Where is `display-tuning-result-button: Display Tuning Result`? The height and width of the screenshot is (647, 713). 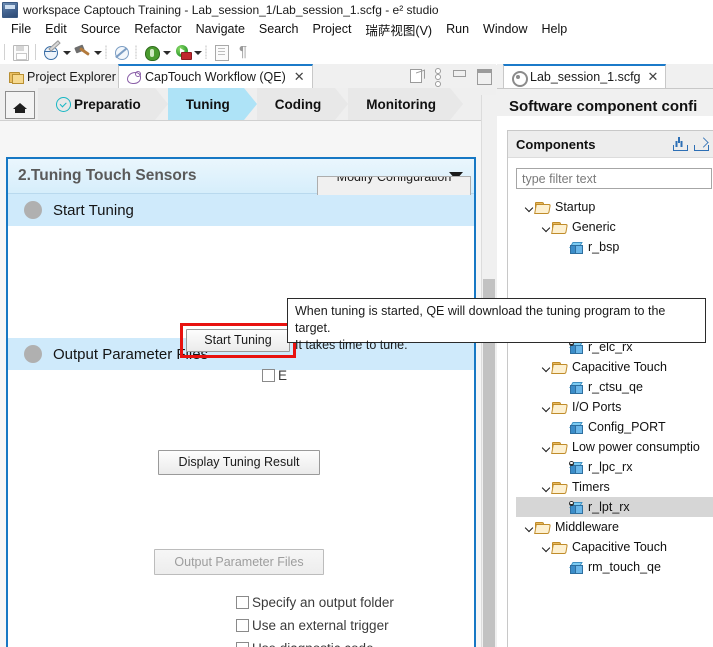
display-tuning-result-button: Display Tuning Result is located at coordinates (239, 462).